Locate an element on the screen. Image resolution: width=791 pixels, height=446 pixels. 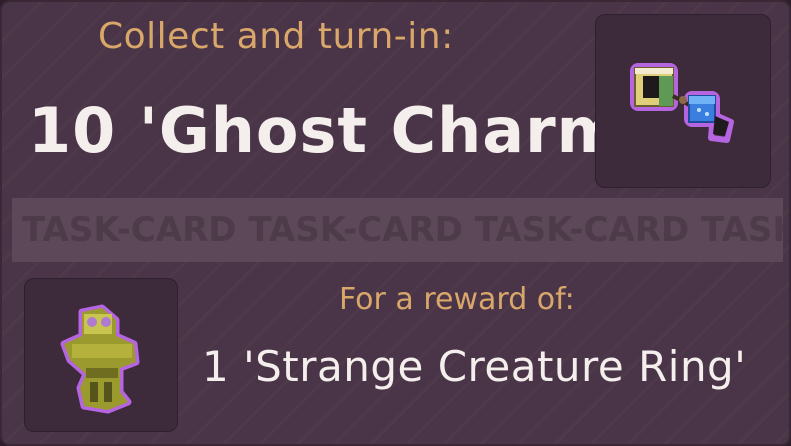
target-item-text: 10 'Ghost Charm' is located at coordinates (335, 130).